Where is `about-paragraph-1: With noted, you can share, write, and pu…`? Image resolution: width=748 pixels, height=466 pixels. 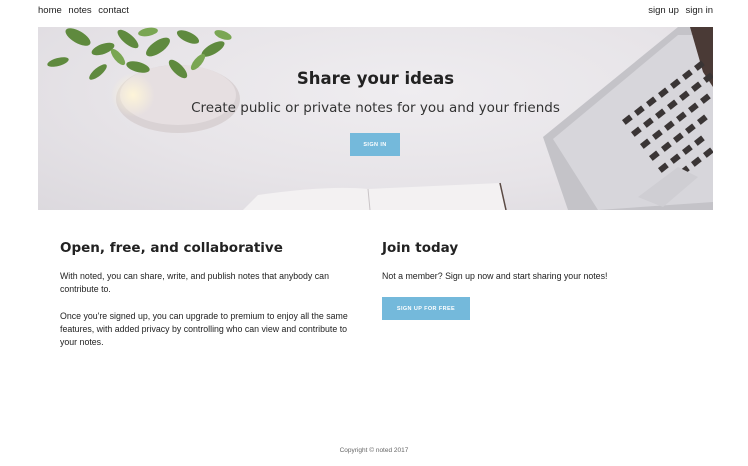
about-paragraph-1: With noted, you can share, write, and pu… is located at coordinates (194, 282).